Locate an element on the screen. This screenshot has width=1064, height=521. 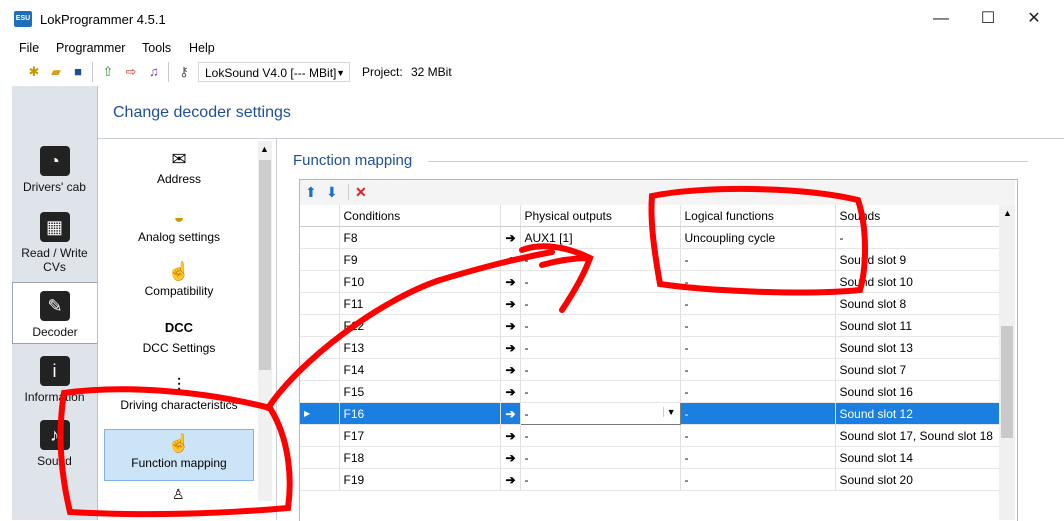
cell-condition: F8 is located at coordinates (420, 237).